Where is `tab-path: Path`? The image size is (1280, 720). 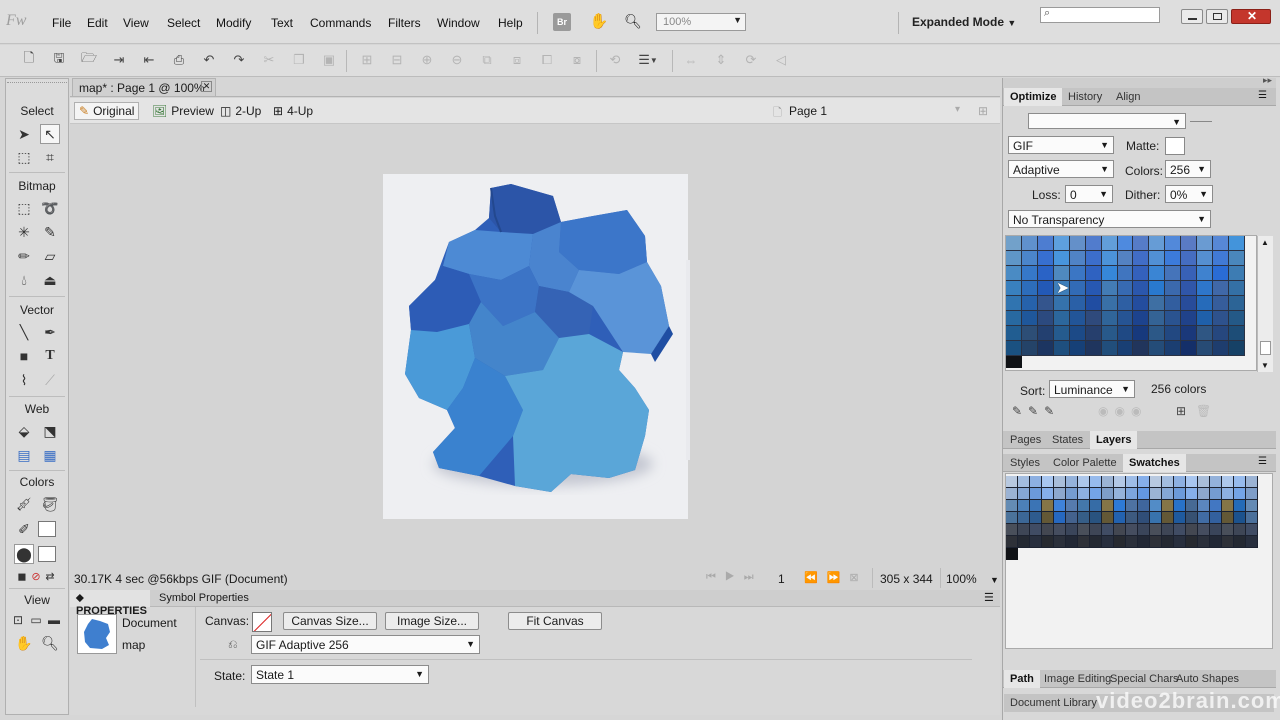
tab-path: Path is located at coordinates (1022, 679).